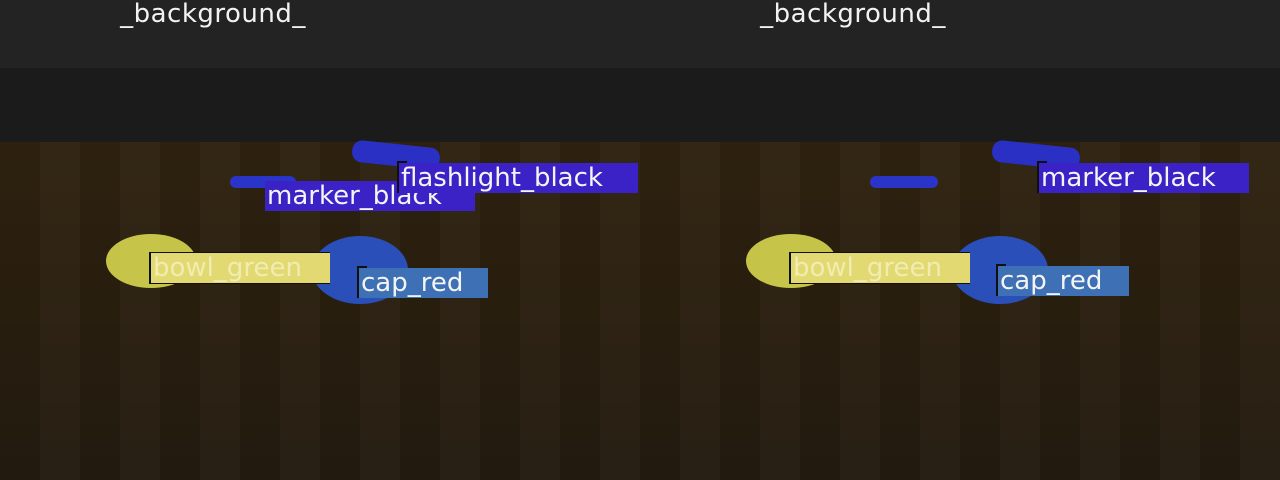 This screenshot has width=1280, height=480. What do you see at coordinates (904, 182) in the screenshot?
I see `marker-mask` at bounding box center [904, 182].